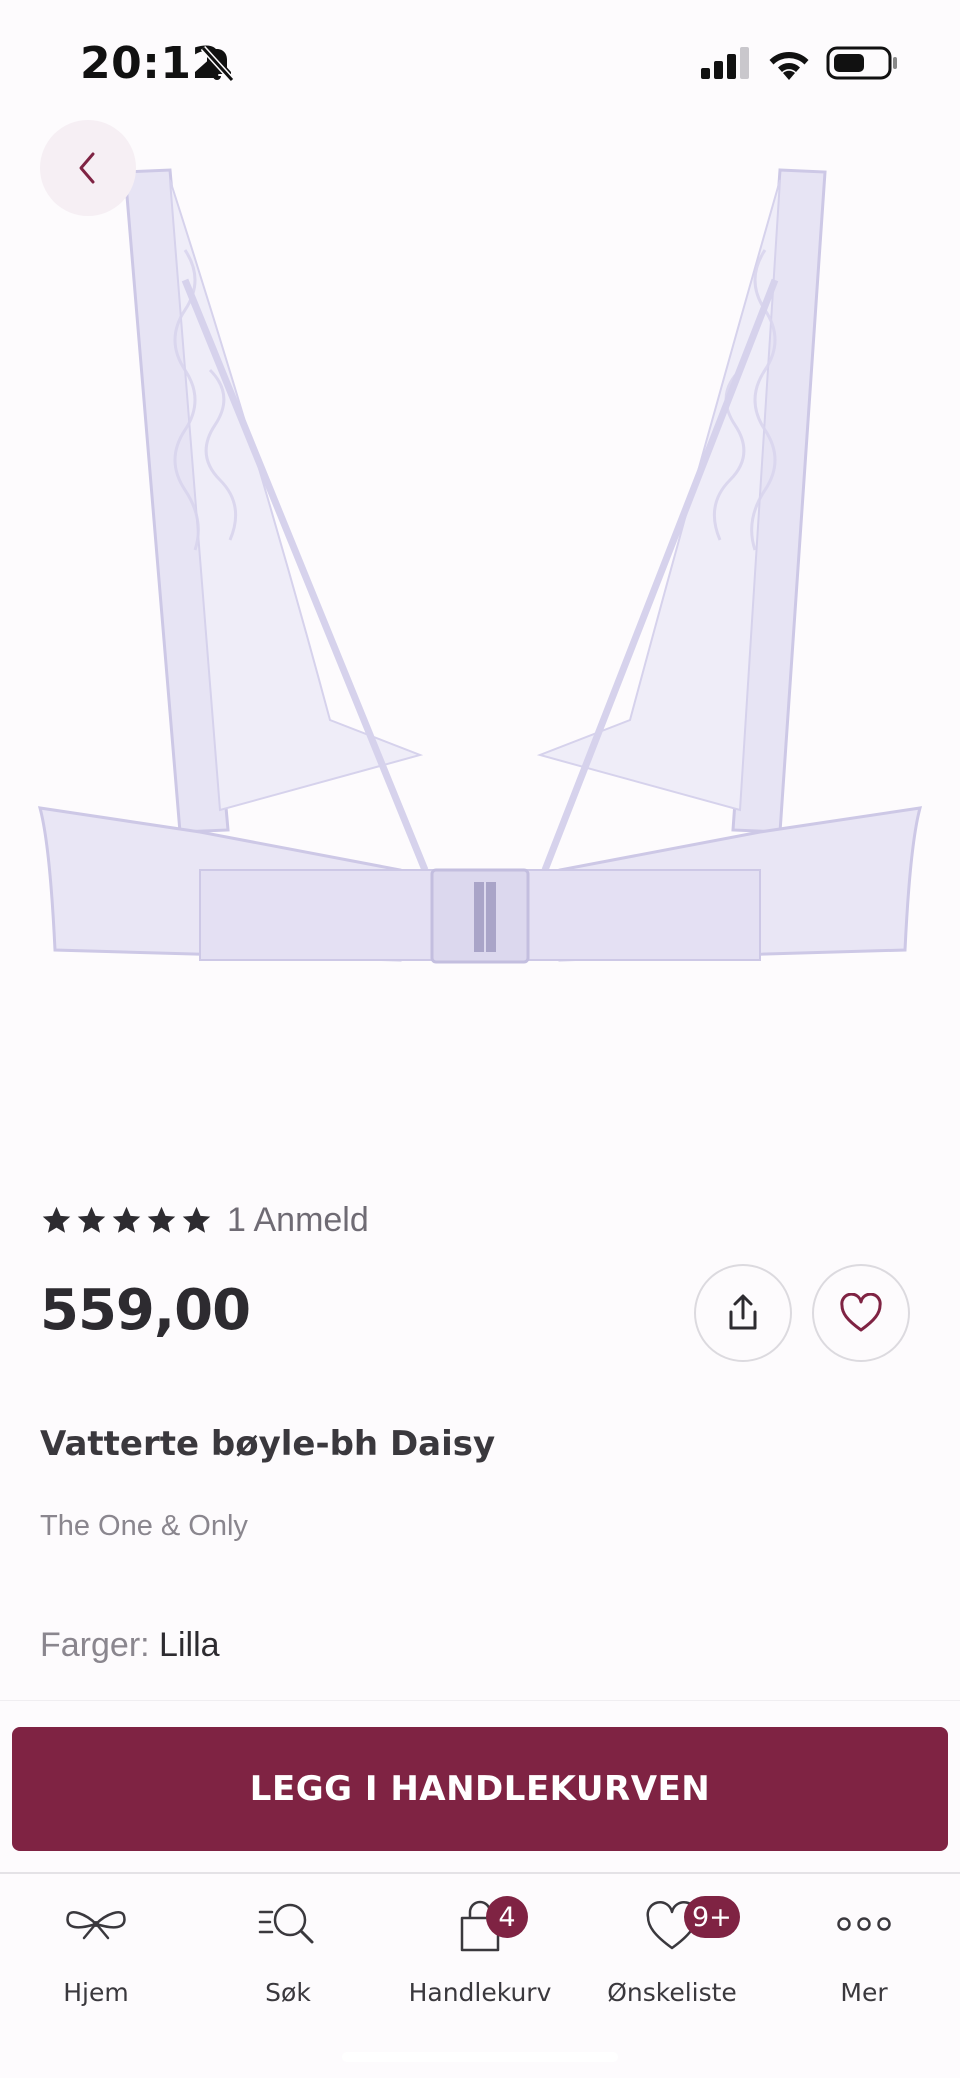 The image size is (960, 2078). Describe the element at coordinates (144, 1526) in the screenshot. I see `brand-name: The One & Only` at that location.